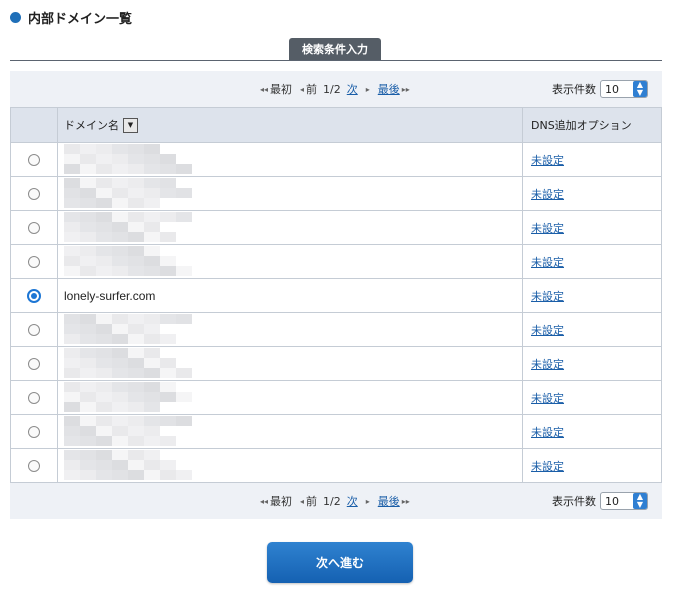 The width and height of the screenshot is (681, 595). I want to click on next-step-button: 次へ進む, so click(340, 562).